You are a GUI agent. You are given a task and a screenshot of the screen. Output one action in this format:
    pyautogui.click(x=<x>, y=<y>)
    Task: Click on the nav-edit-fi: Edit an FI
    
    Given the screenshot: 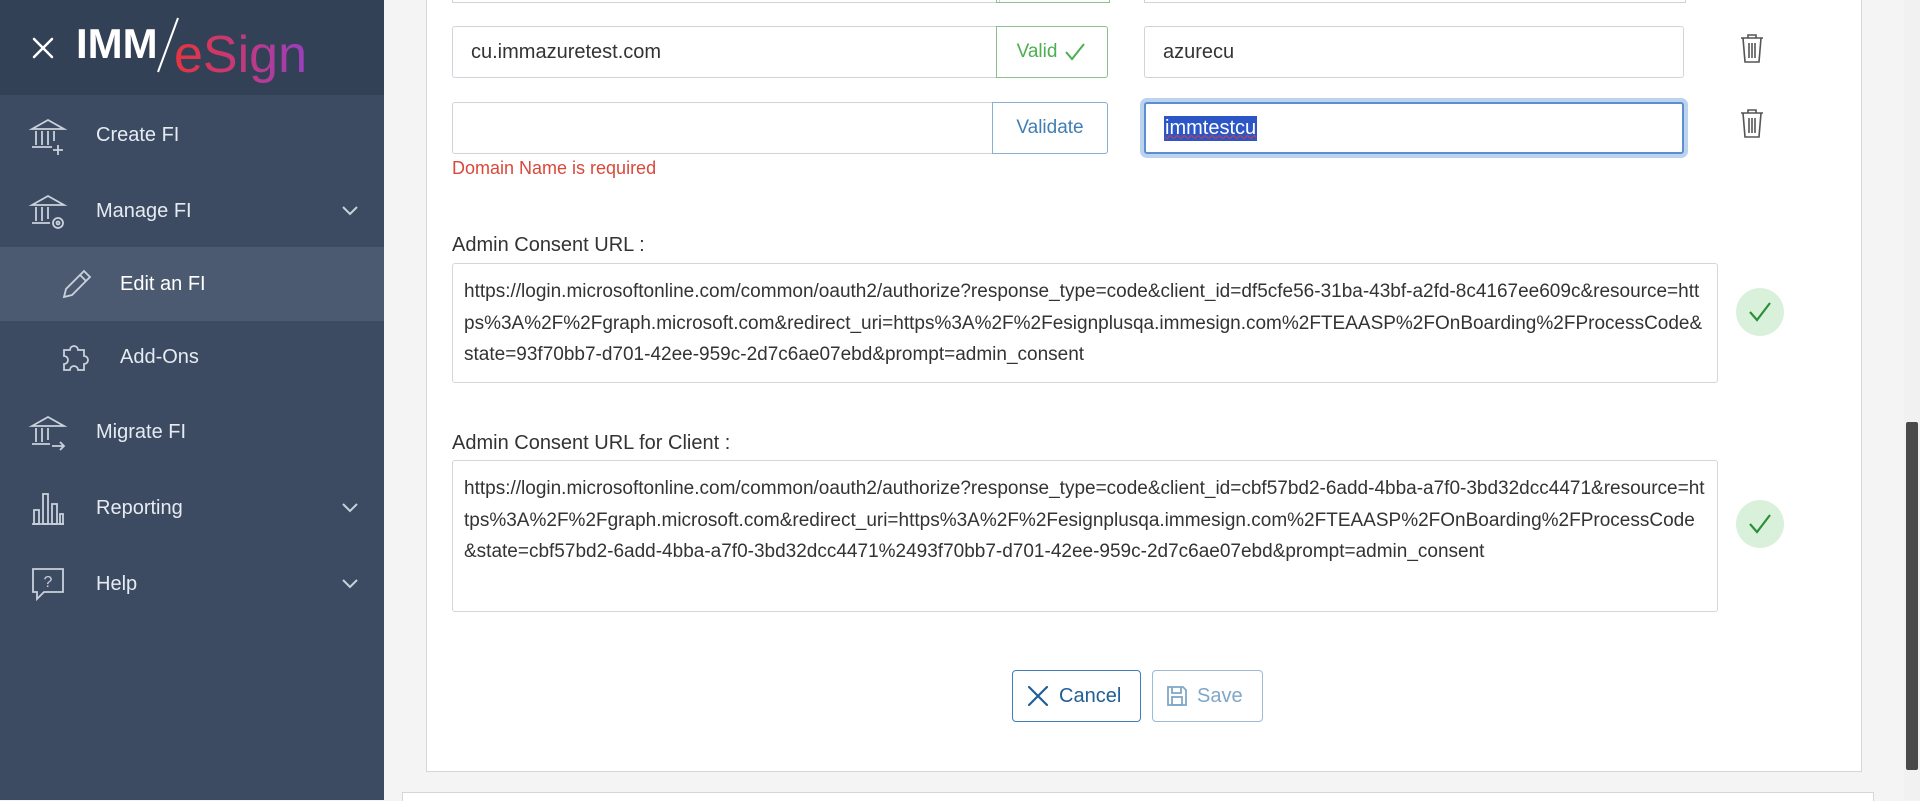 What is the action you would take?
    pyautogui.click(x=192, y=284)
    